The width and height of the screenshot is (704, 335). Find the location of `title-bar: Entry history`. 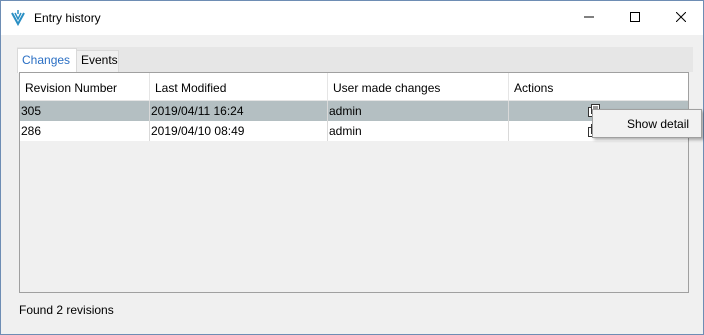

title-bar: Entry history is located at coordinates (352, 18).